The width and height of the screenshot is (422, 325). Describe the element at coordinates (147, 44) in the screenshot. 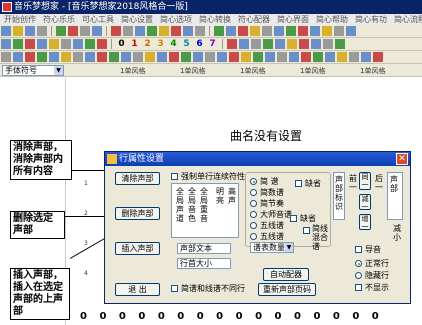

I see `note-2-button: 2` at that location.